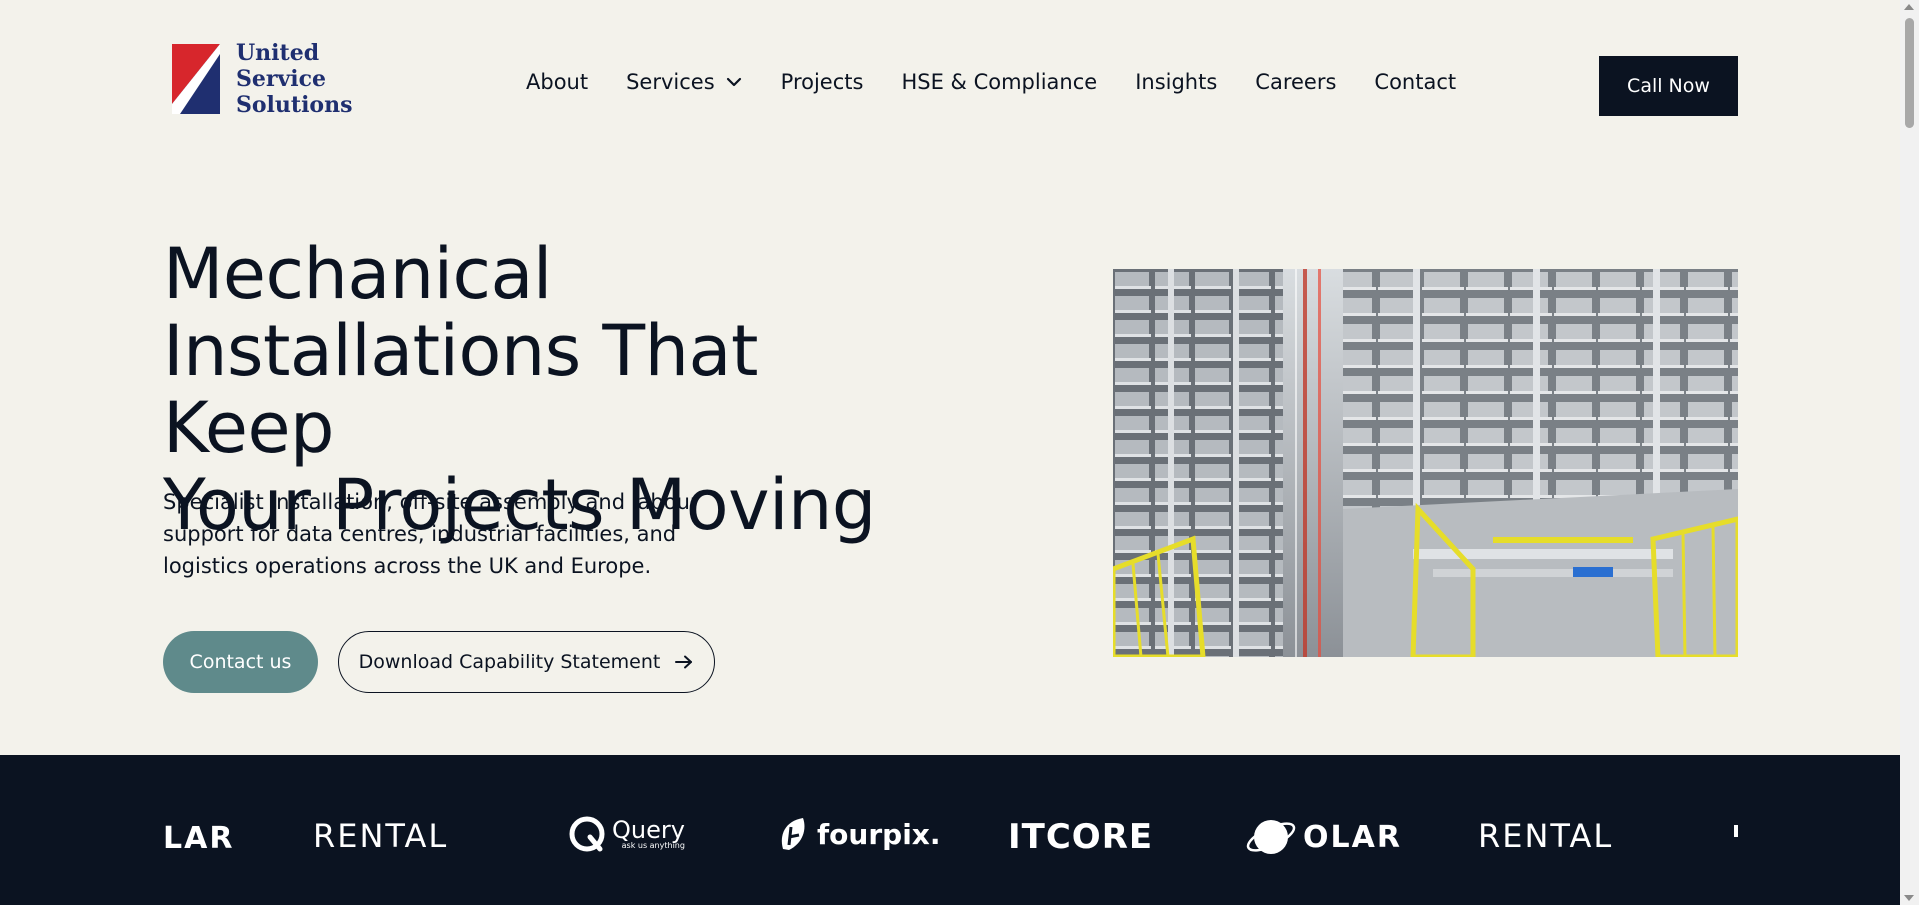 This screenshot has height=905, width=1919. I want to click on logo-line-3: Solutions, so click(294, 105).